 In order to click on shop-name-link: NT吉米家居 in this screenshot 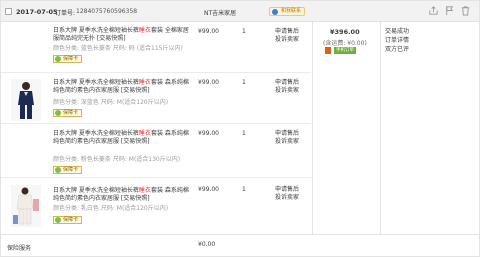, I will do `click(220, 12)`.